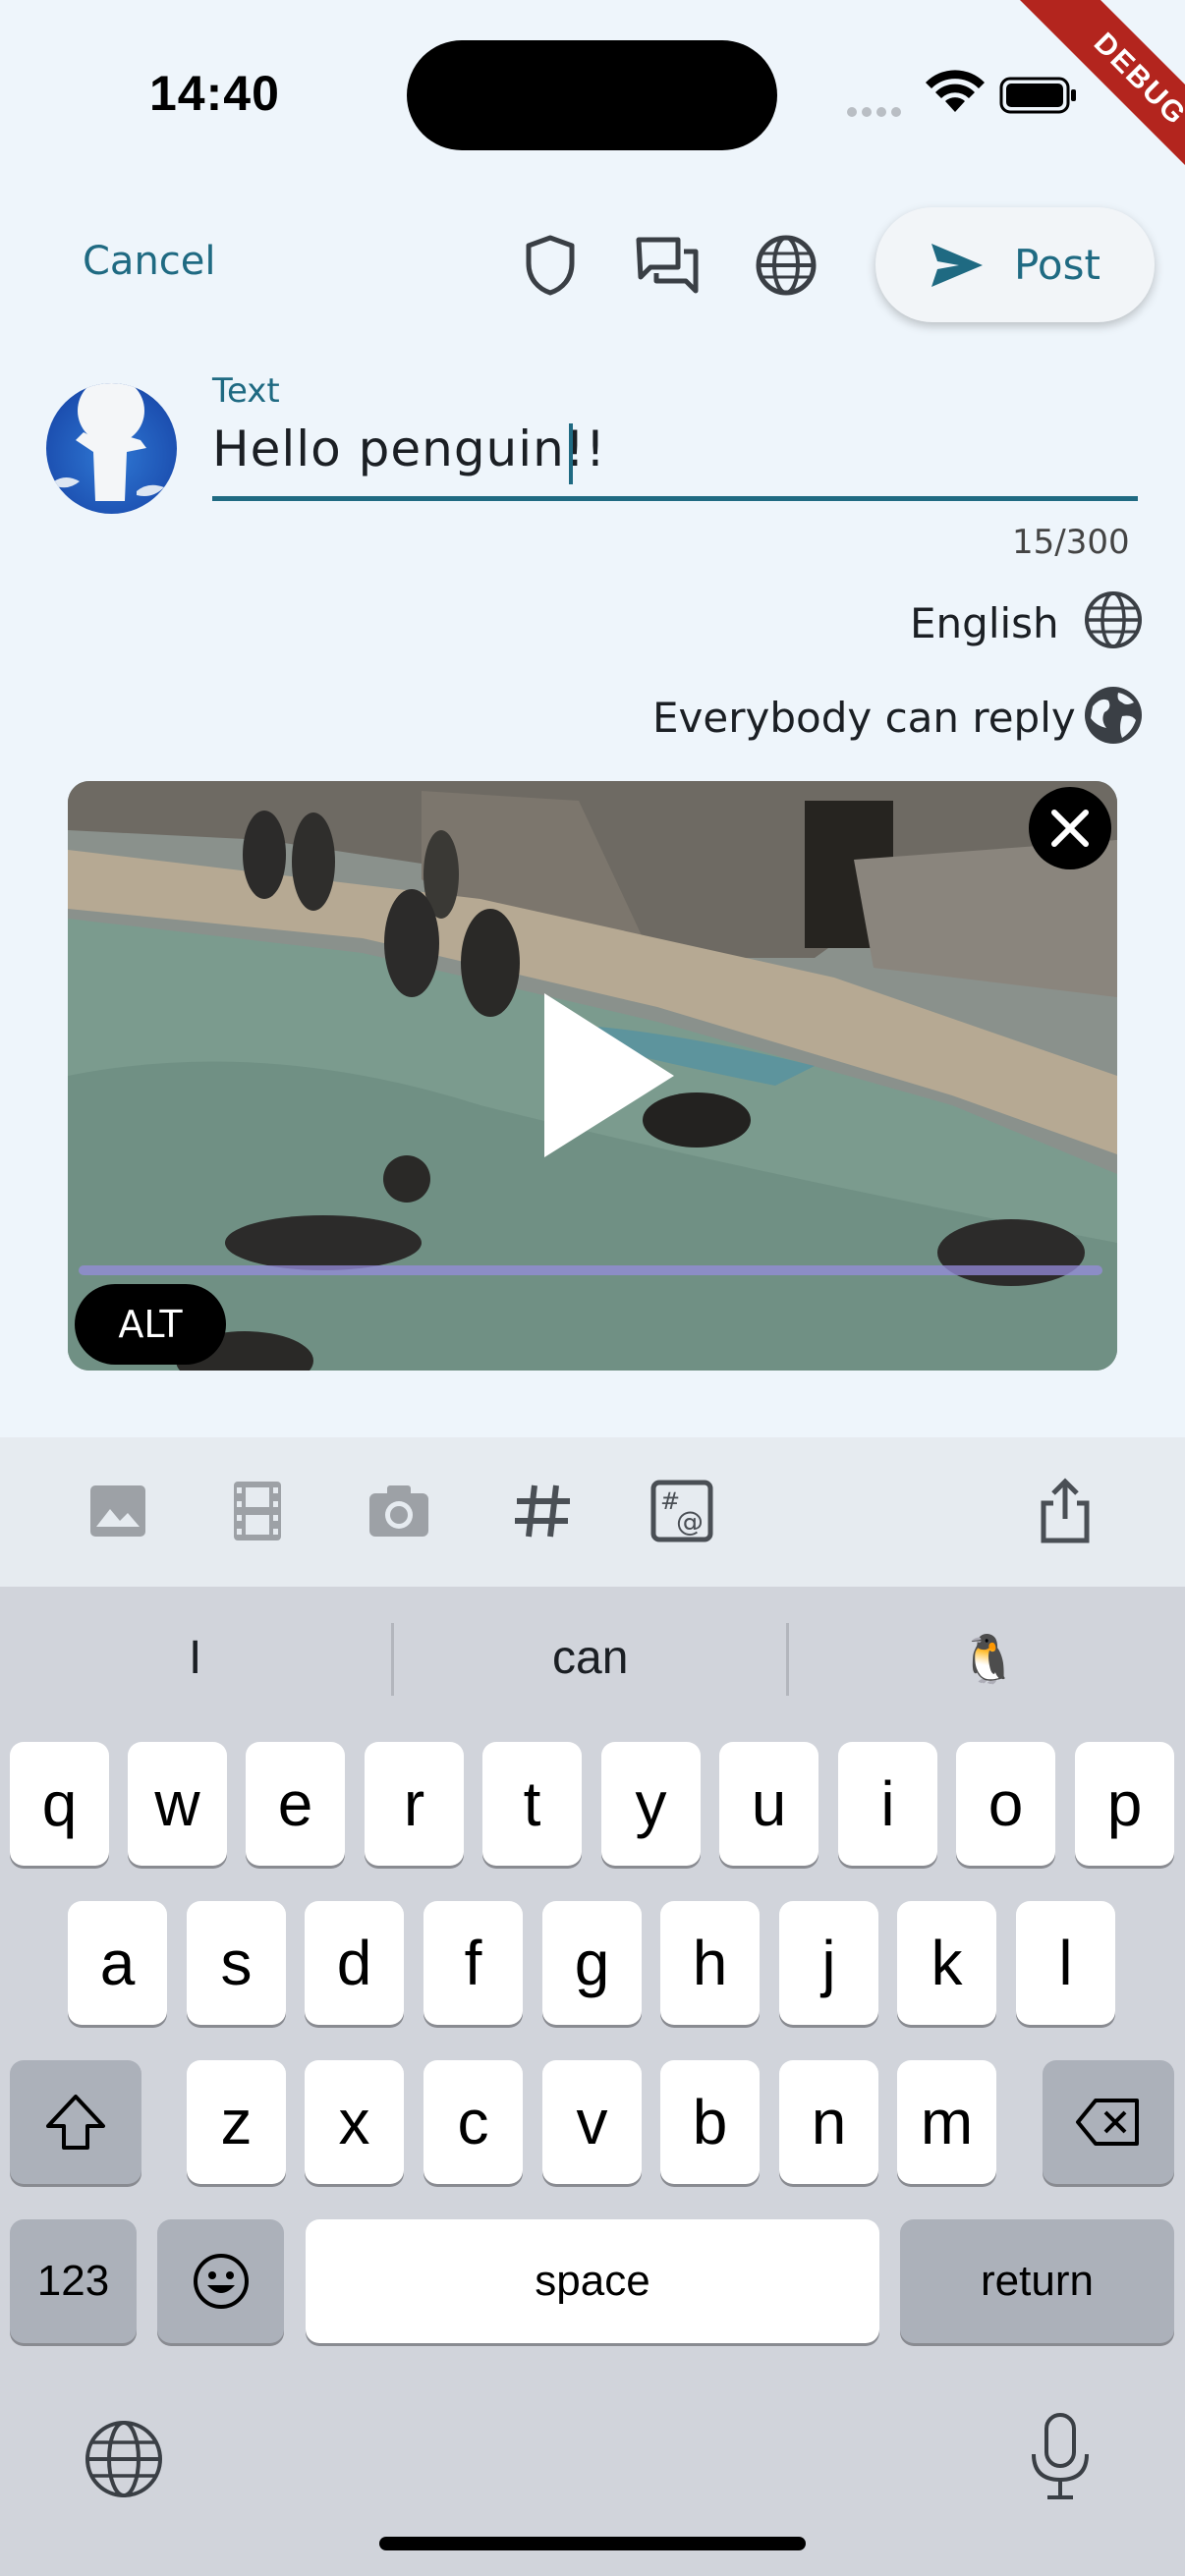  Describe the element at coordinates (295, 1804) in the screenshot. I see `key-e: e` at that location.